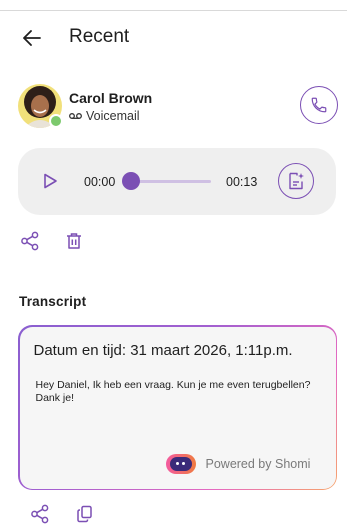 The height and width of the screenshot is (525, 347). What do you see at coordinates (163, 350) in the screenshot?
I see `transcript-date: Datum en tijd: 31 maart 2026, 1:11p.m.` at bounding box center [163, 350].